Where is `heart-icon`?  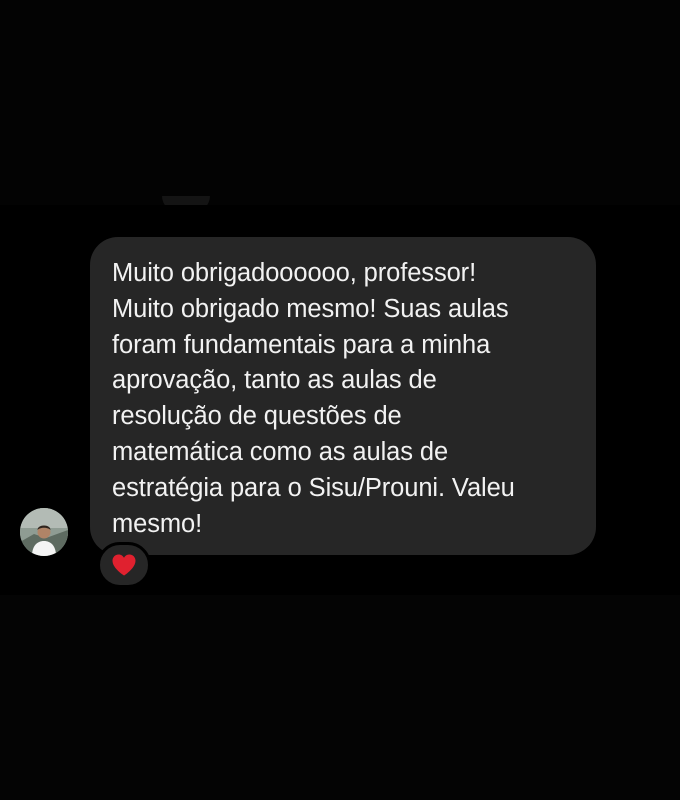 heart-icon is located at coordinates (124, 565).